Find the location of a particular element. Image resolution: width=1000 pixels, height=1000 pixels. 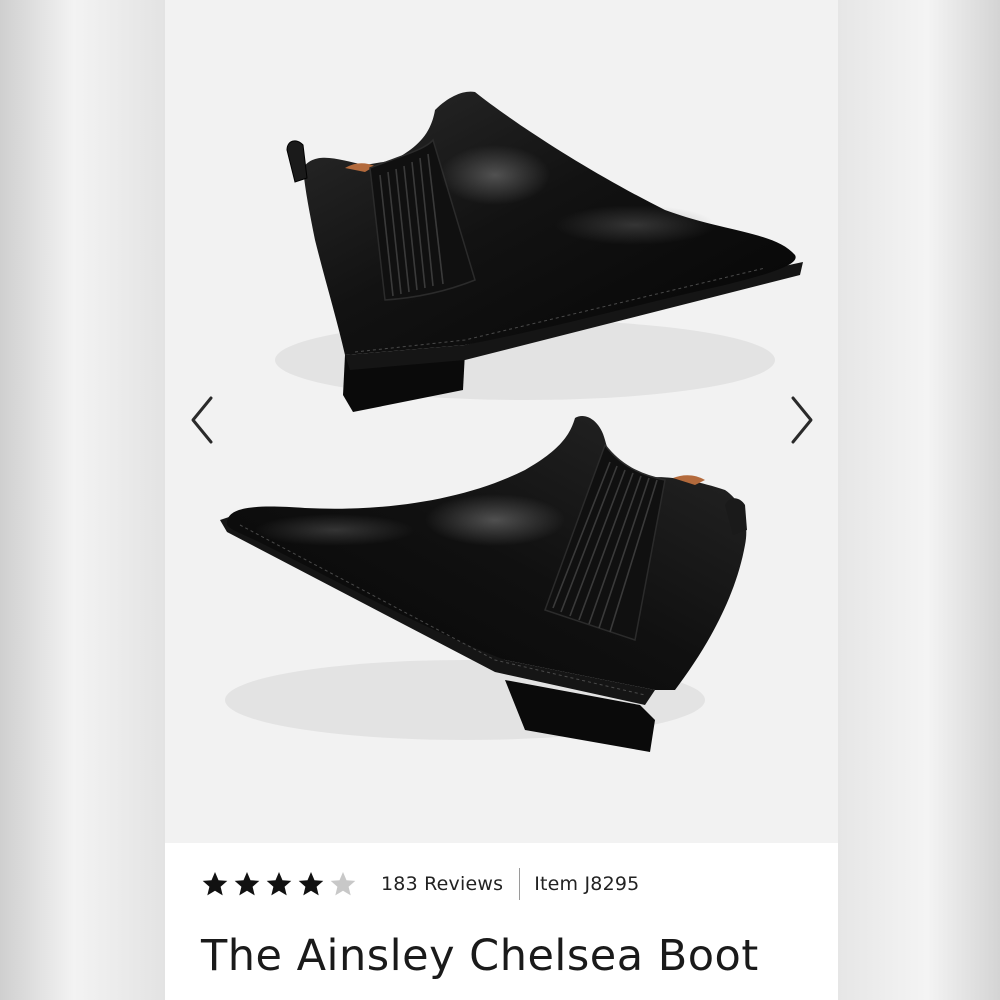

product-title: The Ainsley Chelsea Boot is located at coordinates (480, 956).